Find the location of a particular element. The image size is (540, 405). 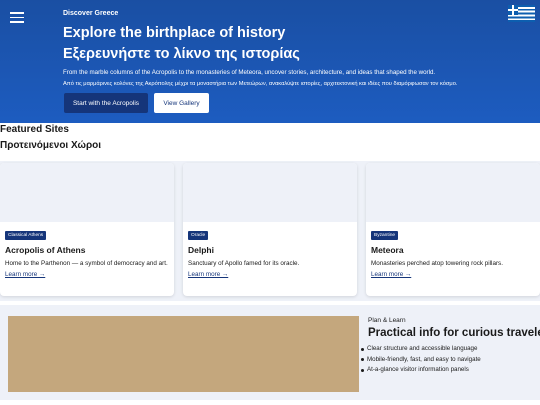

featured-sites-title-greek: Προτεινόμενοι Χώροι is located at coordinates (51, 145).